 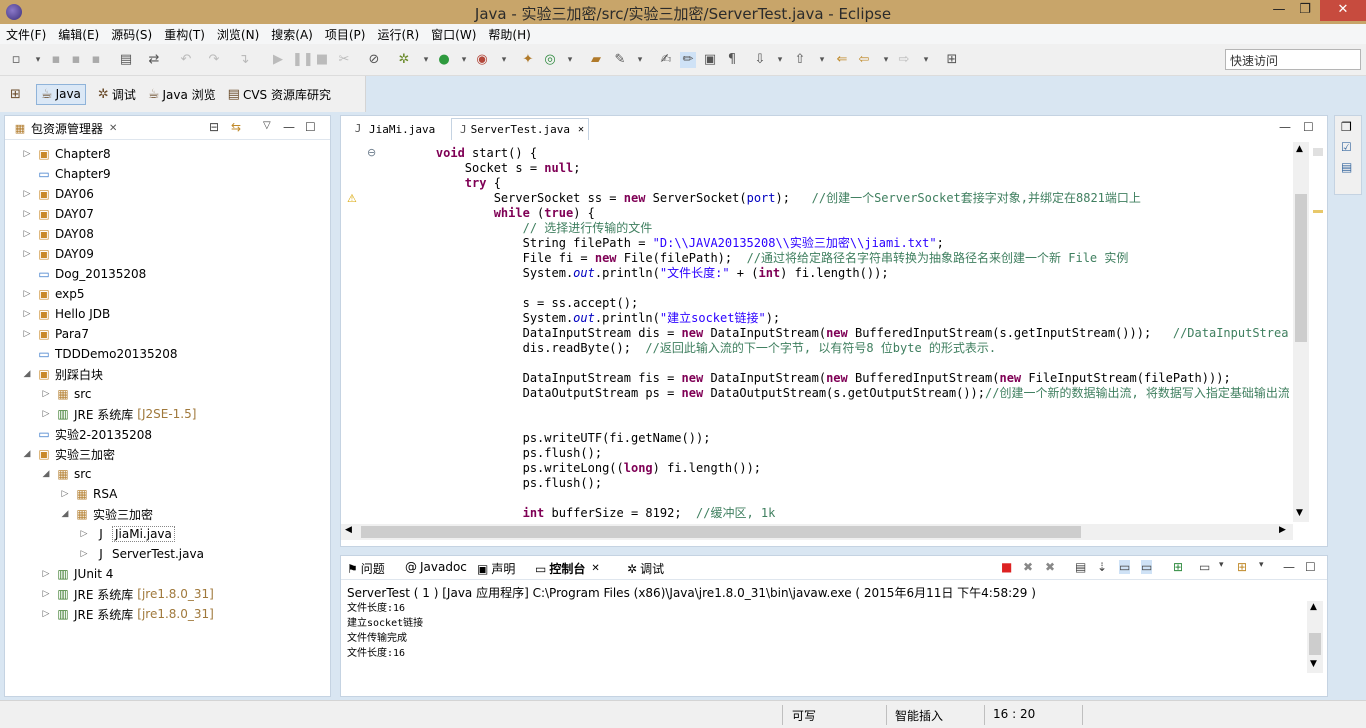 I want to click on console-tab-problems: ⚑ 问题, so click(x=366, y=568).